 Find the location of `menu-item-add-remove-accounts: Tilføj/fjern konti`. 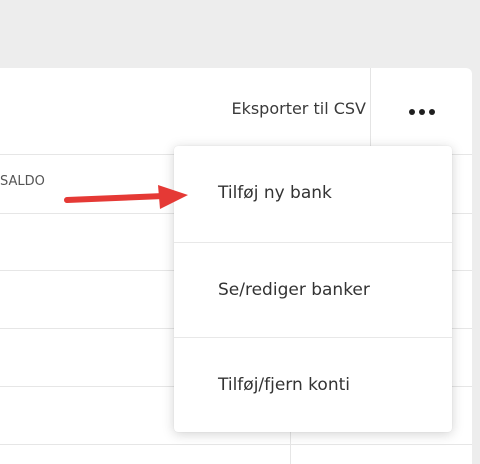

menu-item-add-remove-accounts: Tilføj/fjern konti is located at coordinates (313, 384).